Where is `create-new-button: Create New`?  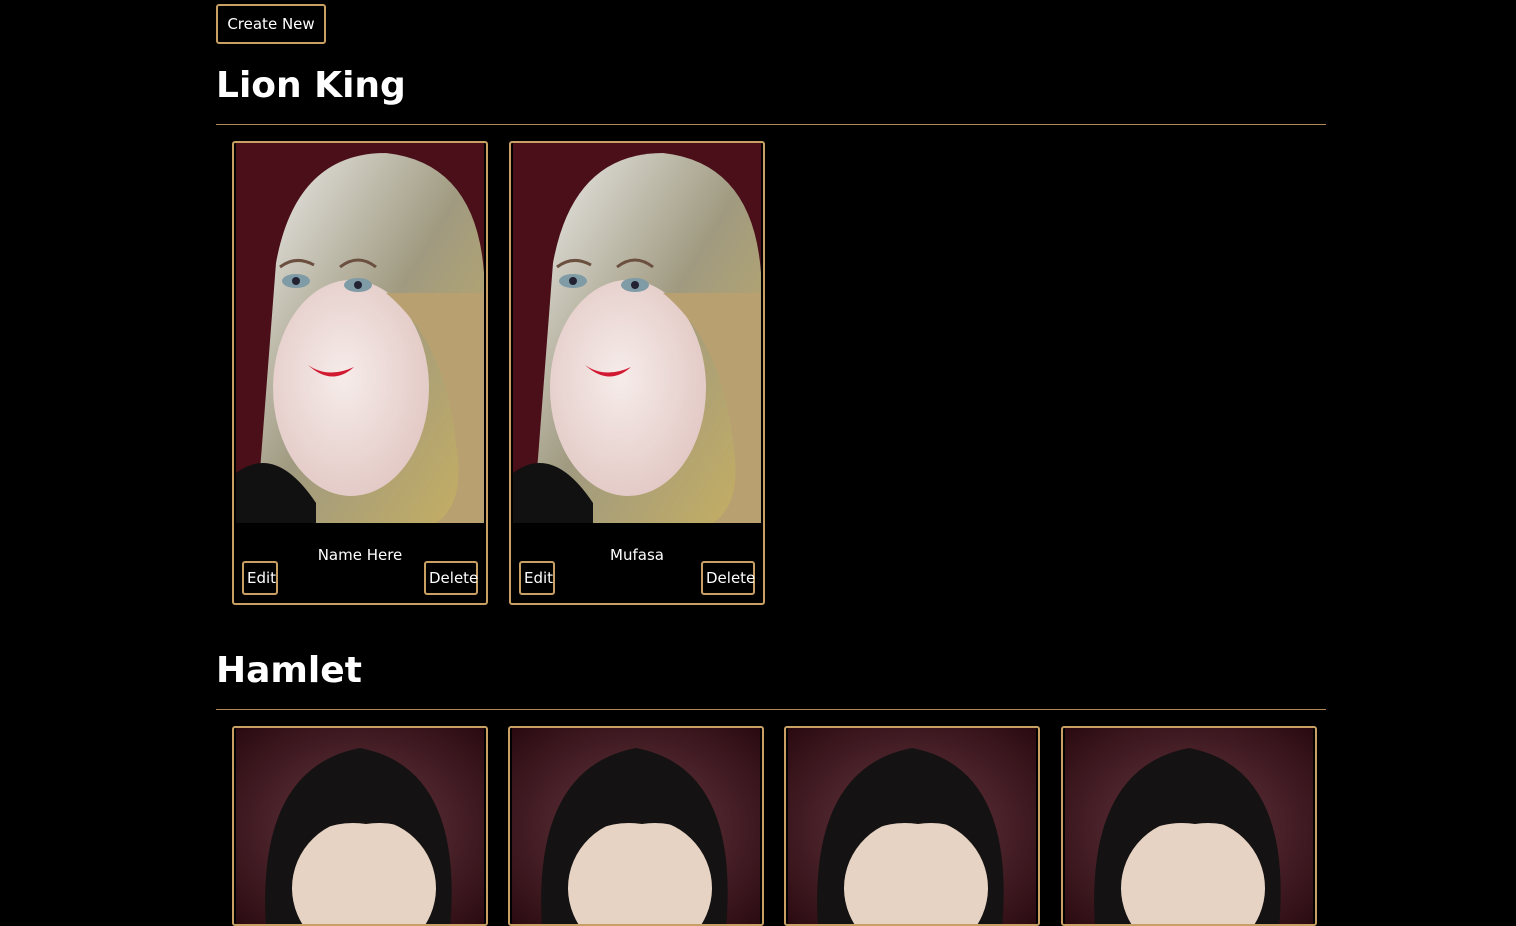
create-new-button: Create New is located at coordinates (271, 24).